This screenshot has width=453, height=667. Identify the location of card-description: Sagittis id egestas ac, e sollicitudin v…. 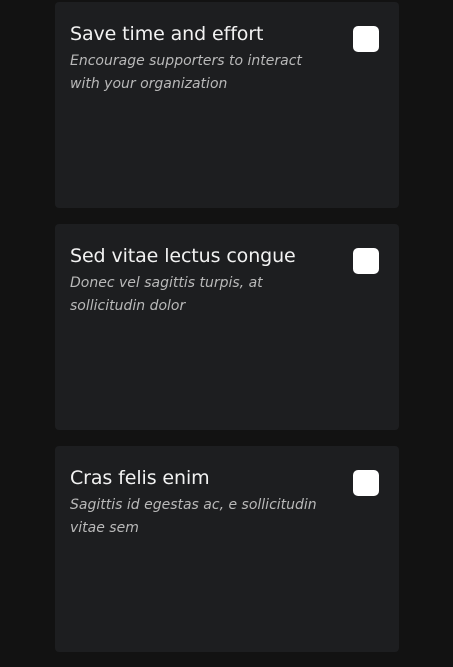
(193, 516).